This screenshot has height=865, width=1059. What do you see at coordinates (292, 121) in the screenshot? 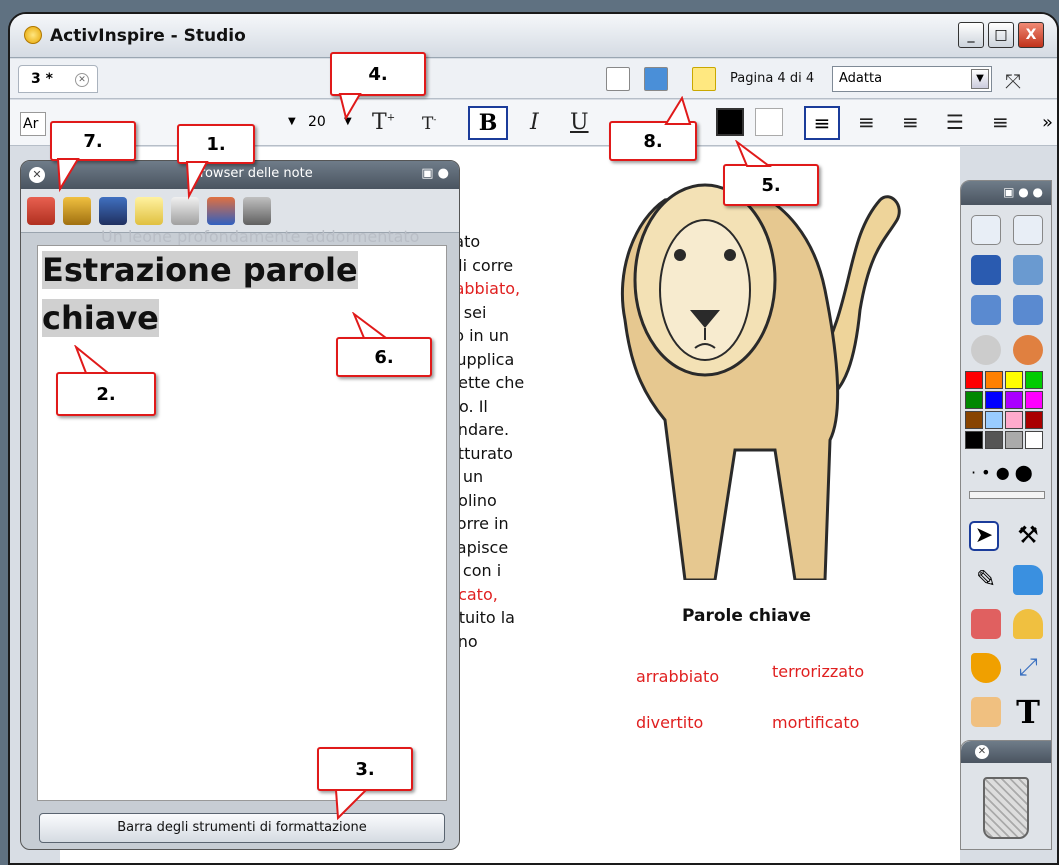
I see `font-dropdown-icon: ▼` at bounding box center [292, 121].